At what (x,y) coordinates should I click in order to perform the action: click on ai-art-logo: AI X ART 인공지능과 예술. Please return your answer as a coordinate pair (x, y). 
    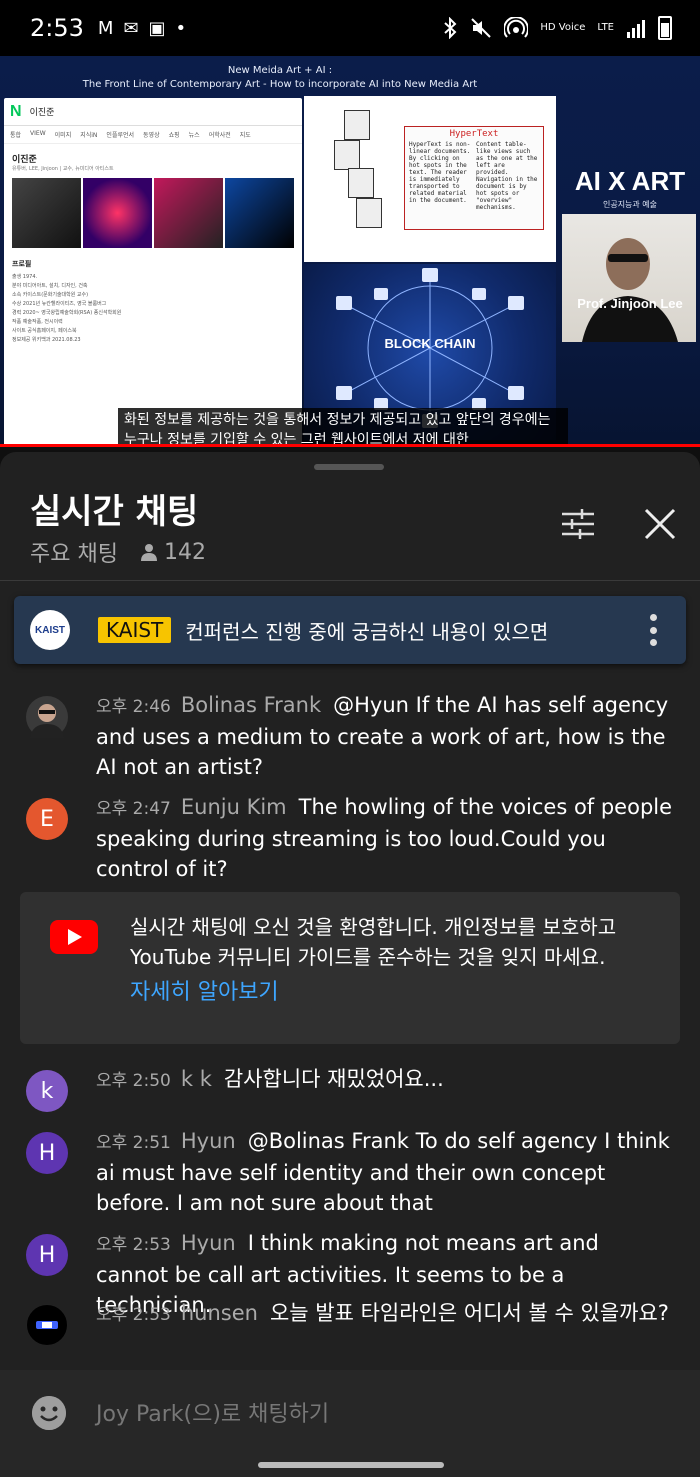
    Looking at the image, I should click on (630, 188).